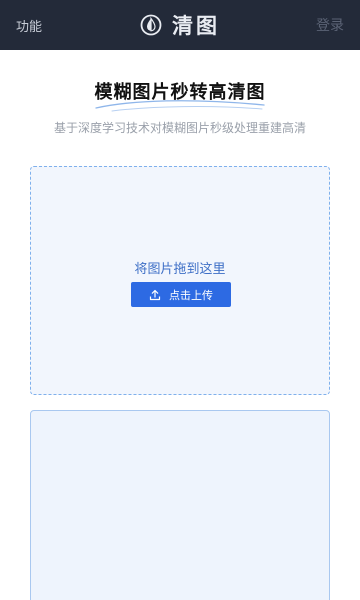  What do you see at coordinates (151, 25) in the screenshot?
I see `contrast-drop-icon` at bounding box center [151, 25].